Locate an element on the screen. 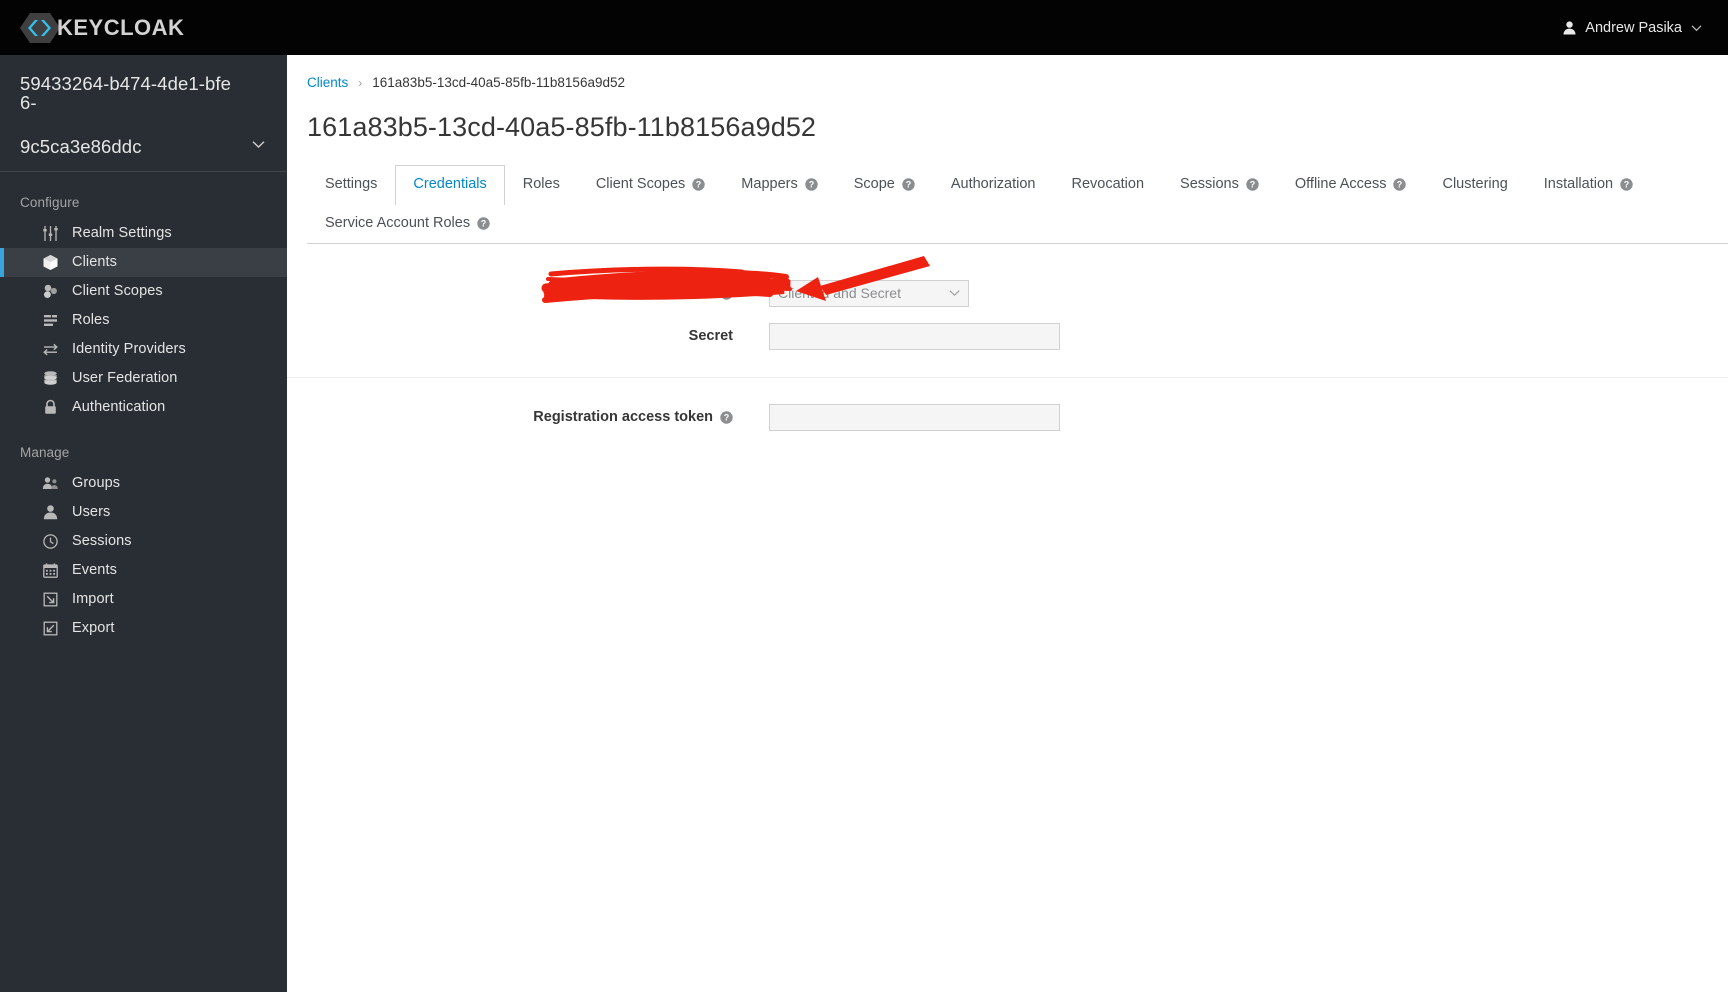 The width and height of the screenshot is (1728, 992). sidebar-item-users: Users is located at coordinates (143, 512).